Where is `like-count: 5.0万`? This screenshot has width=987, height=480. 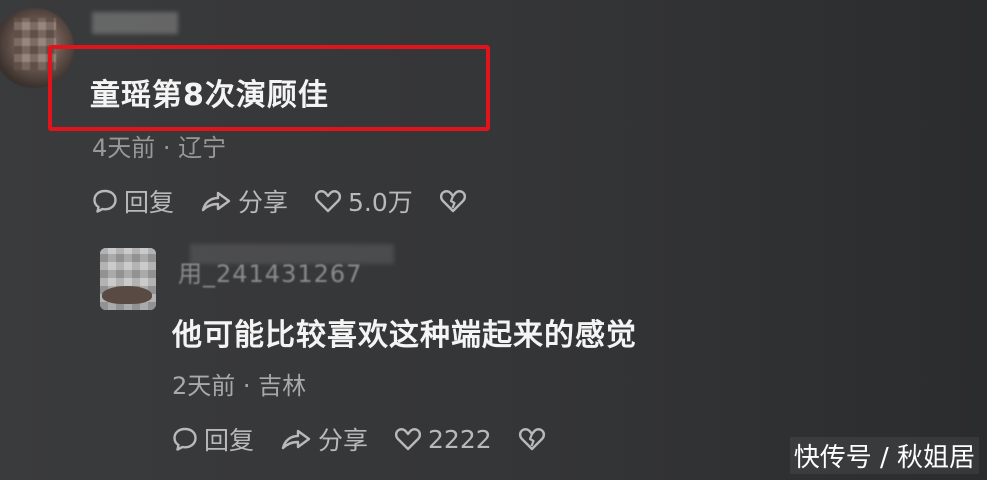 like-count: 5.0万 is located at coordinates (380, 202).